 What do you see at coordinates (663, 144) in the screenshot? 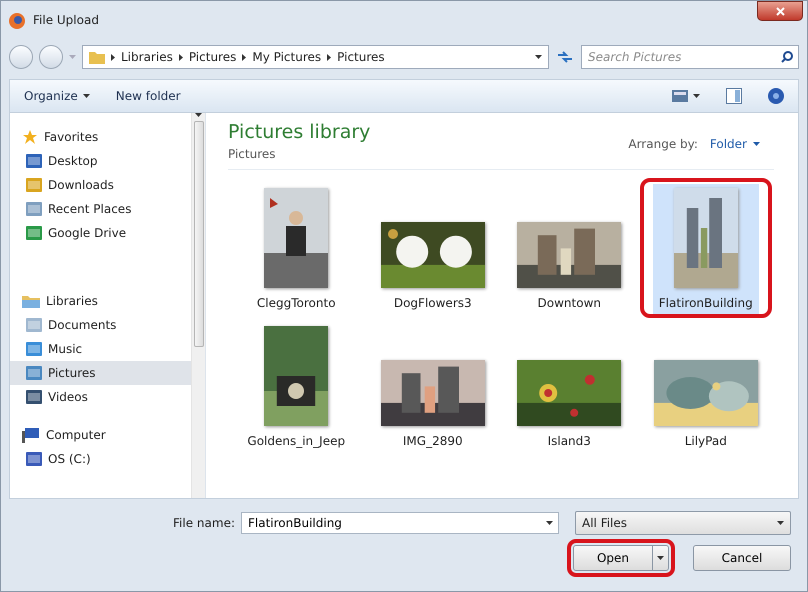
I see `arrange-label: Arrange by:` at bounding box center [663, 144].